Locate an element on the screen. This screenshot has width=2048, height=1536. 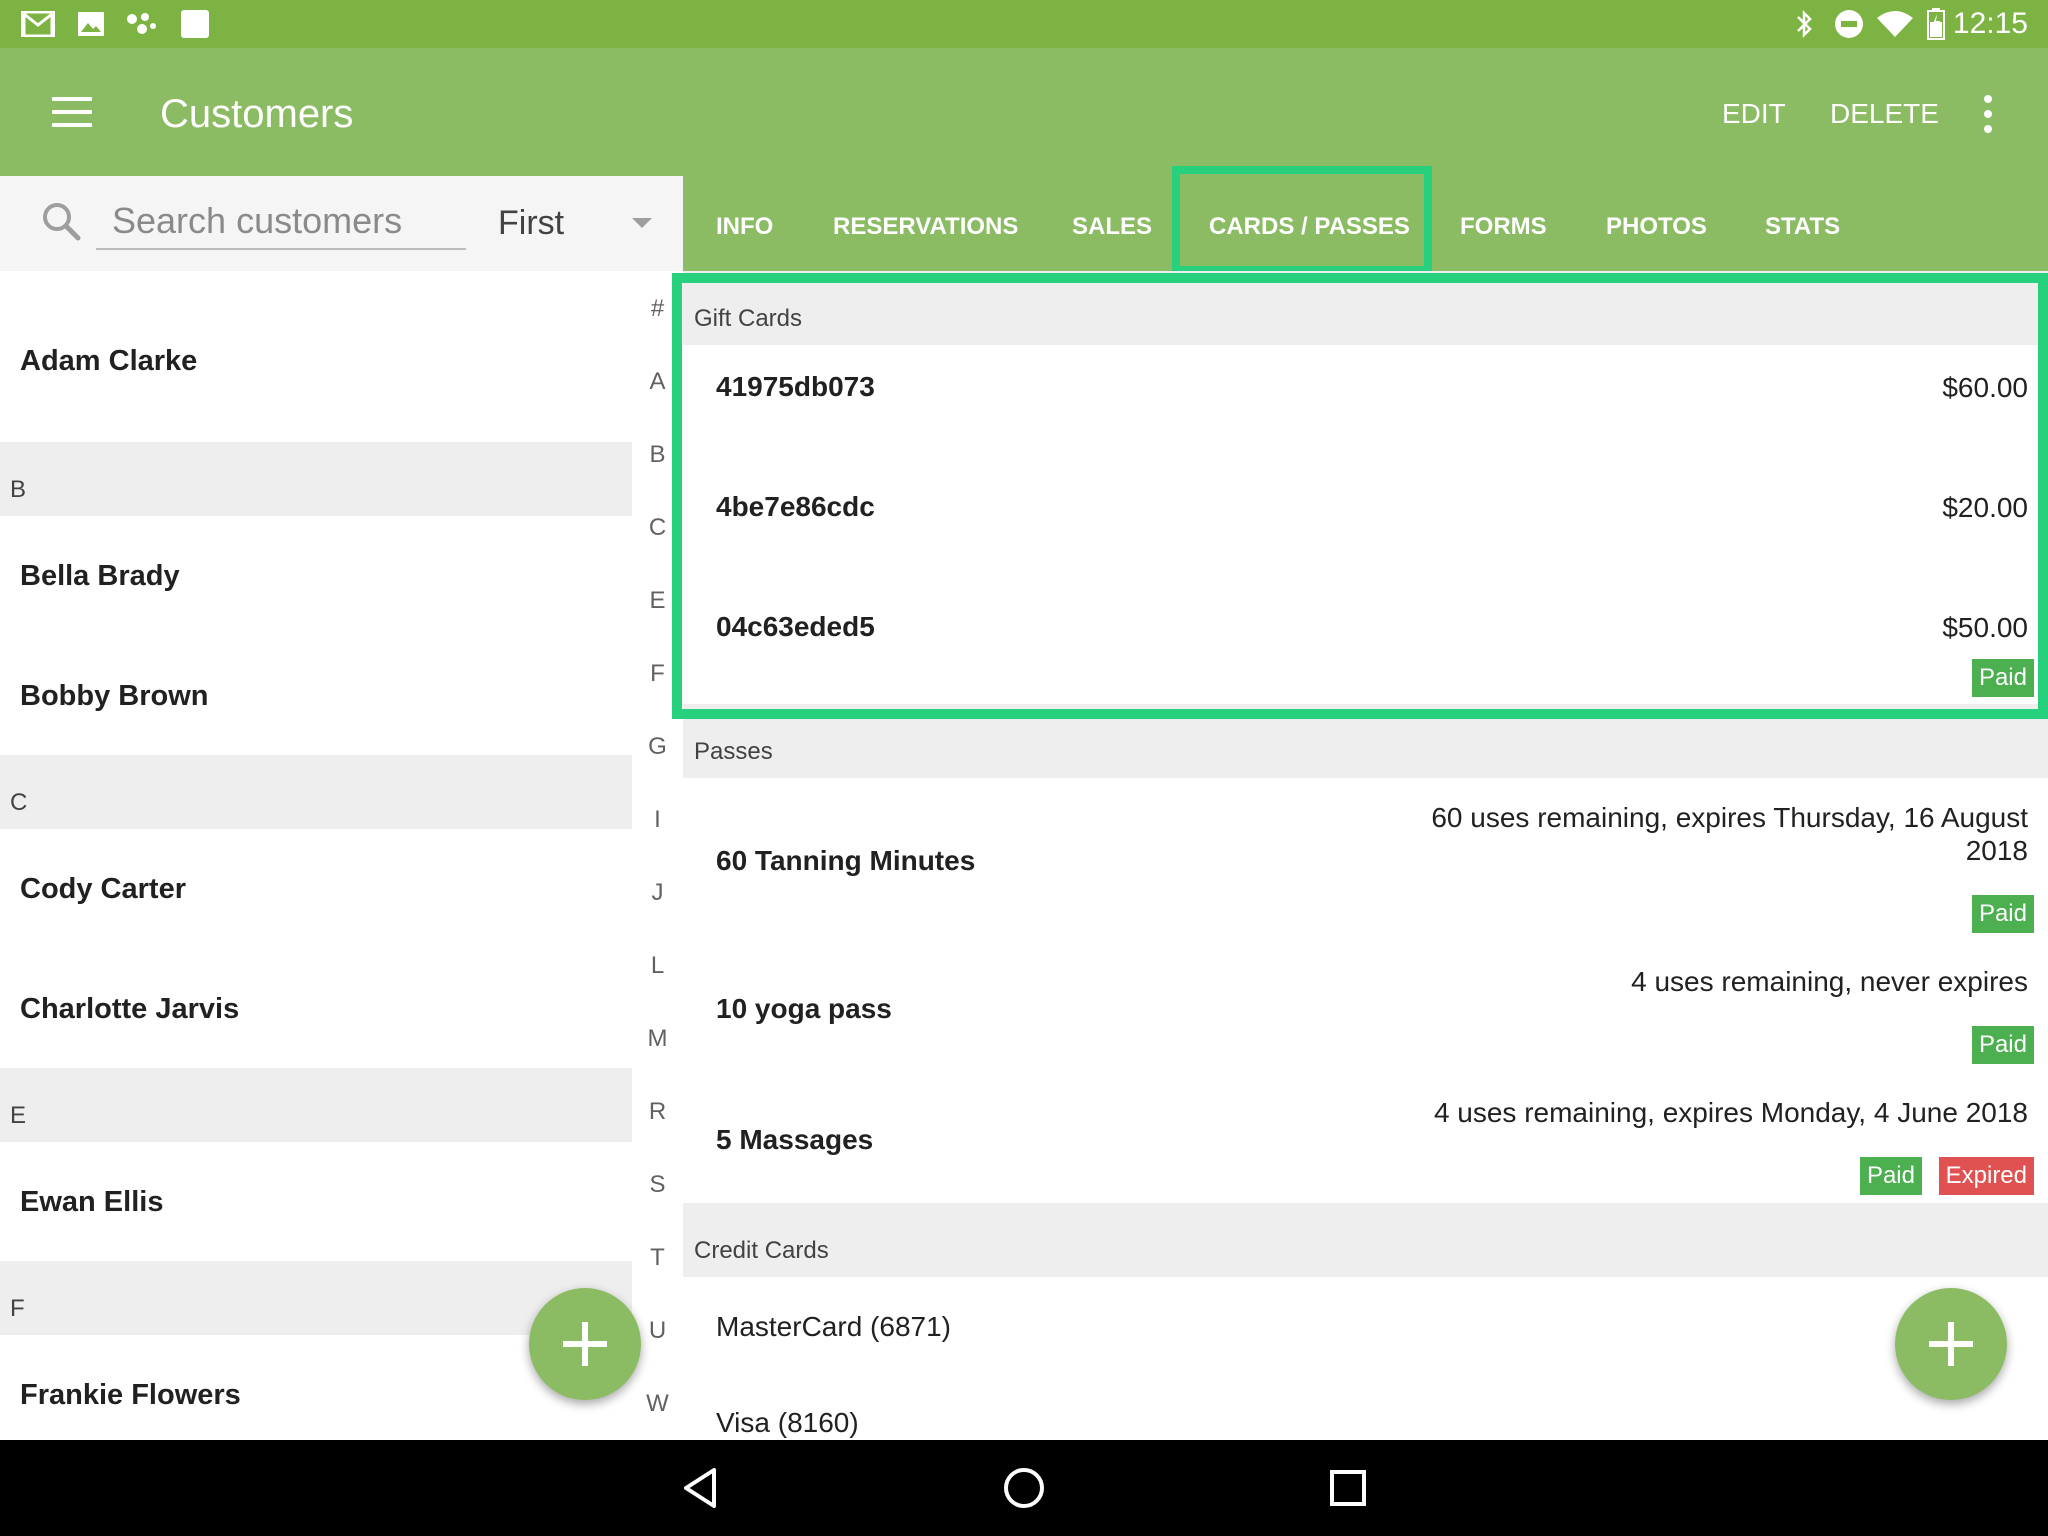
customer-name: Adam Clarke is located at coordinates (109, 361).